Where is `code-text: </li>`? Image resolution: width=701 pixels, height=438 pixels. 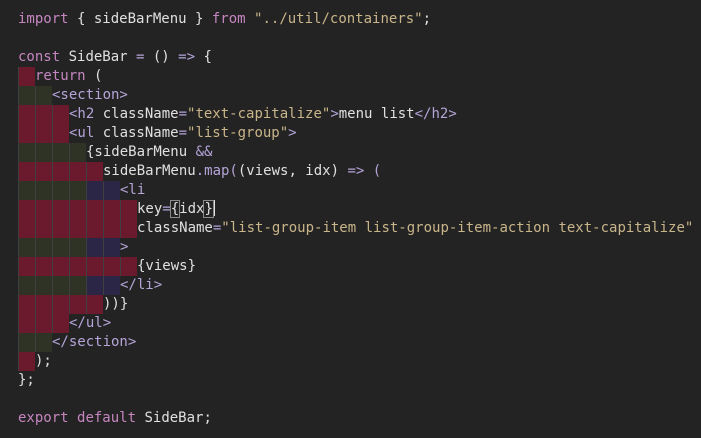
code-text: </li> is located at coordinates (141, 285).